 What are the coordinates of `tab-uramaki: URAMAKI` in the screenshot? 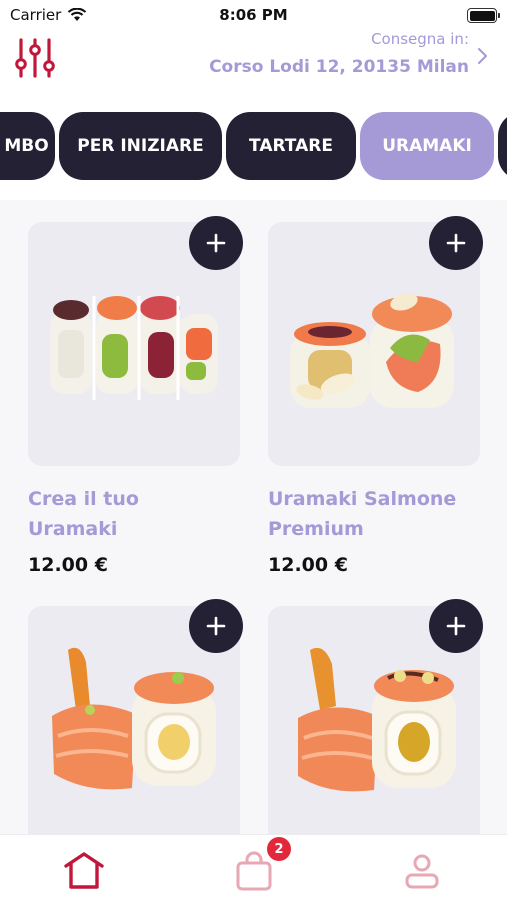 It's located at (427, 146).